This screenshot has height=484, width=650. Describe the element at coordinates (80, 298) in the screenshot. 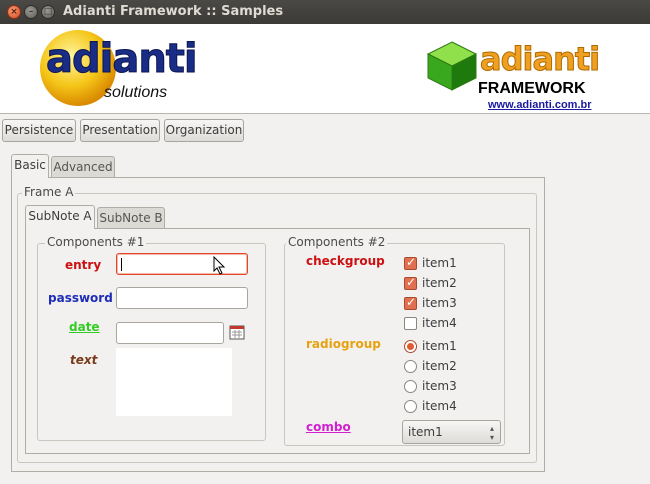

I see `password-label: password` at that location.